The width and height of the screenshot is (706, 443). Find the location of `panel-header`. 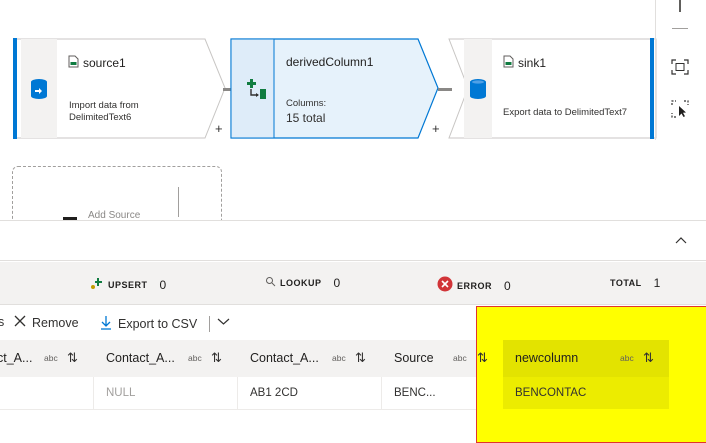

panel-header is located at coordinates (353, 241).